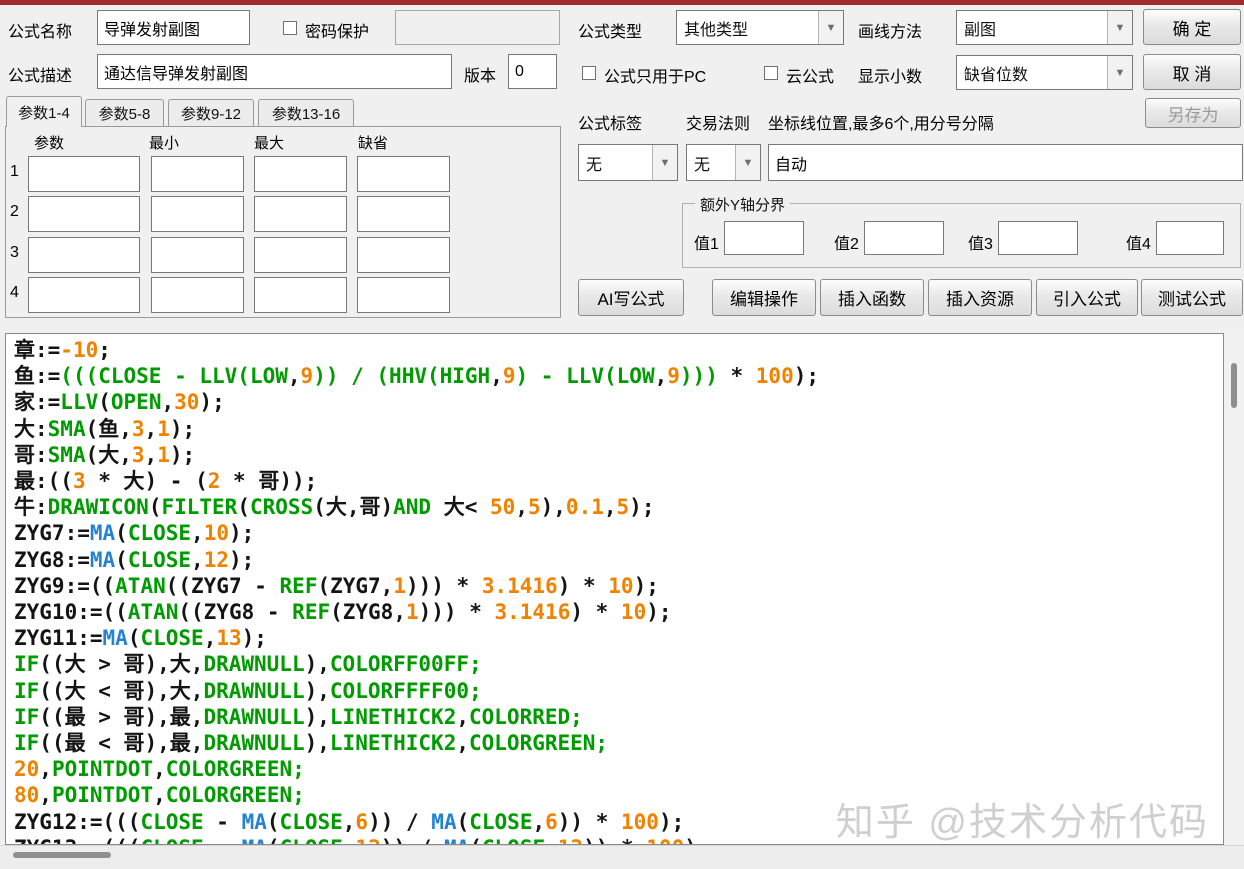  I want to click on code-line: ZYG11:=MA(CLOSE,13);, so click(140, 638).